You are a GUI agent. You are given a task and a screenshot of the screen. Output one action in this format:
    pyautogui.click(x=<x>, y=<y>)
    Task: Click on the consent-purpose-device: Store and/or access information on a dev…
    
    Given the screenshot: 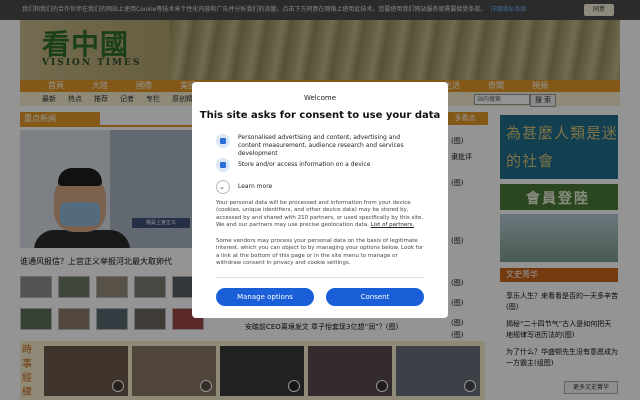 What is the action you would take?
    pyautogui.click(x=320, y=165)
    